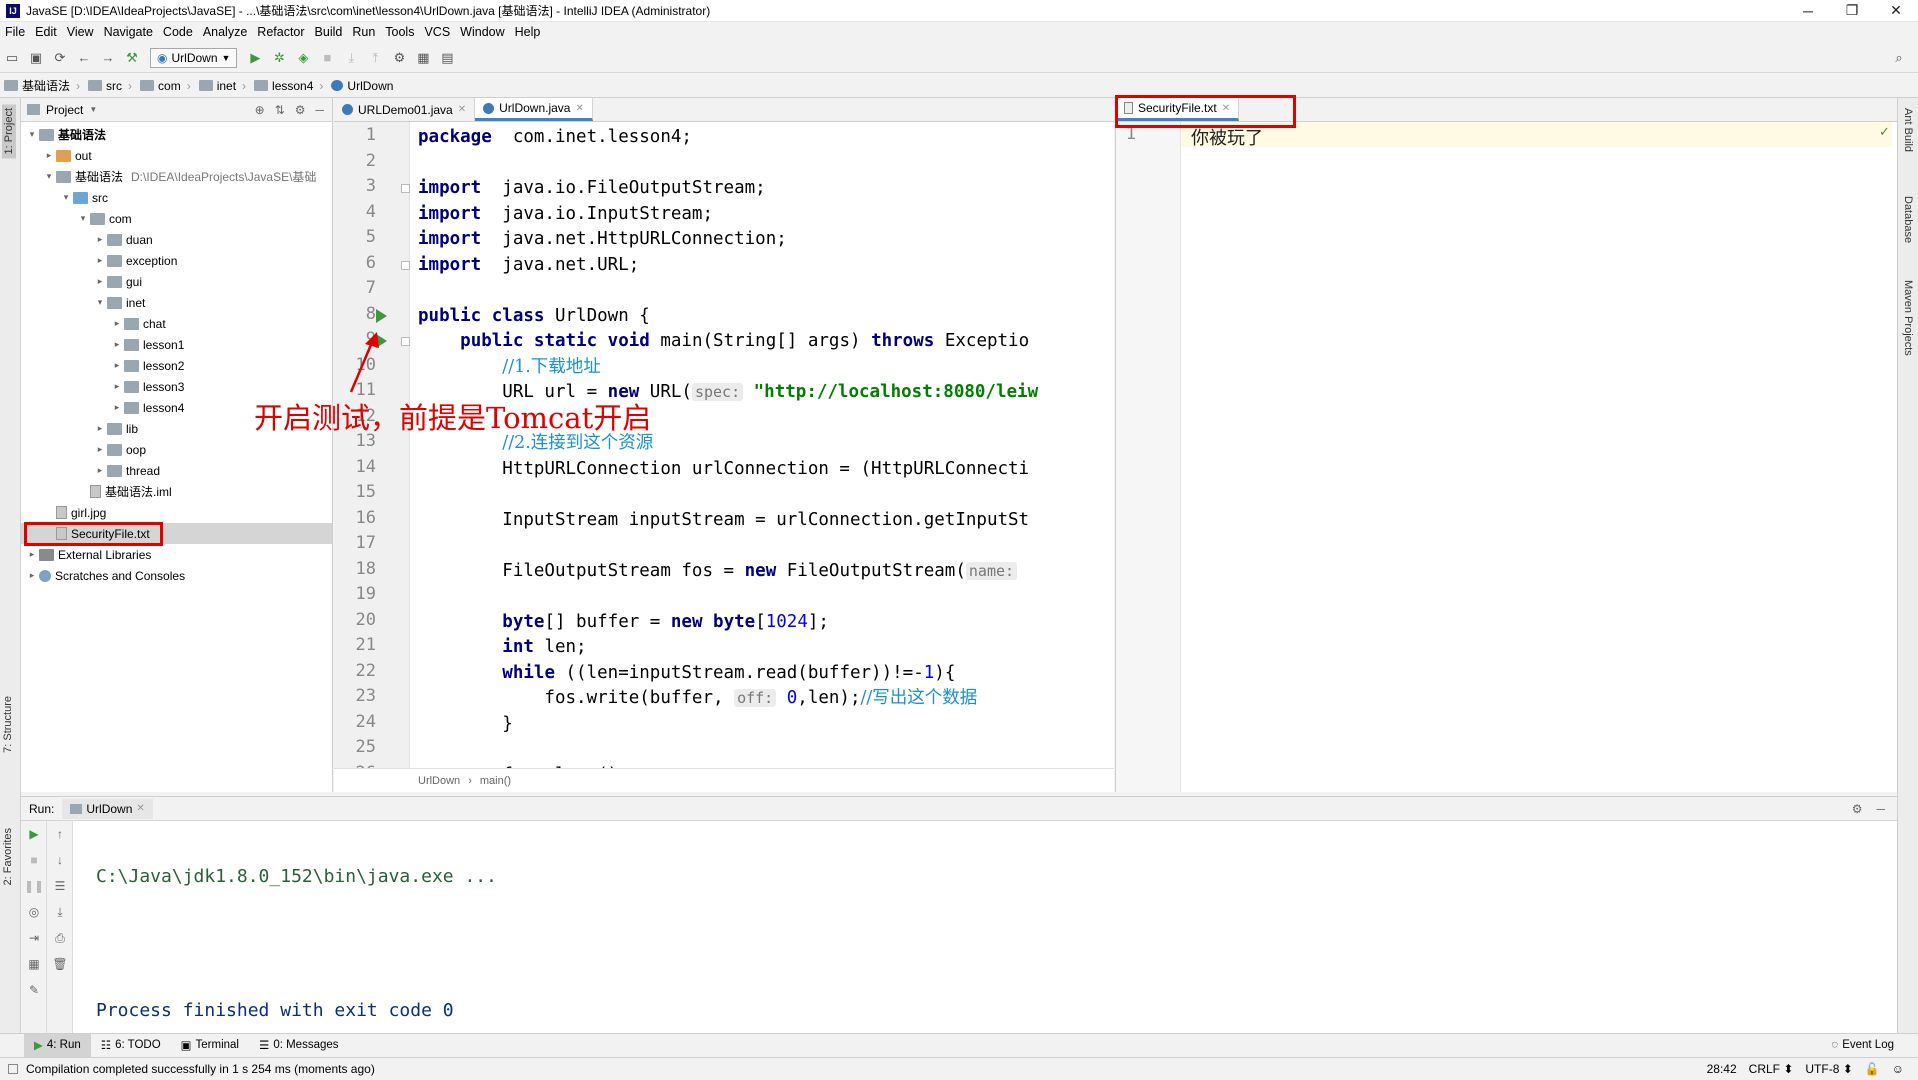 The height and width of the screenshot is (1080, 1918). I want to click on tab-maven-projects: Maven Projects, so click(1908, 318).